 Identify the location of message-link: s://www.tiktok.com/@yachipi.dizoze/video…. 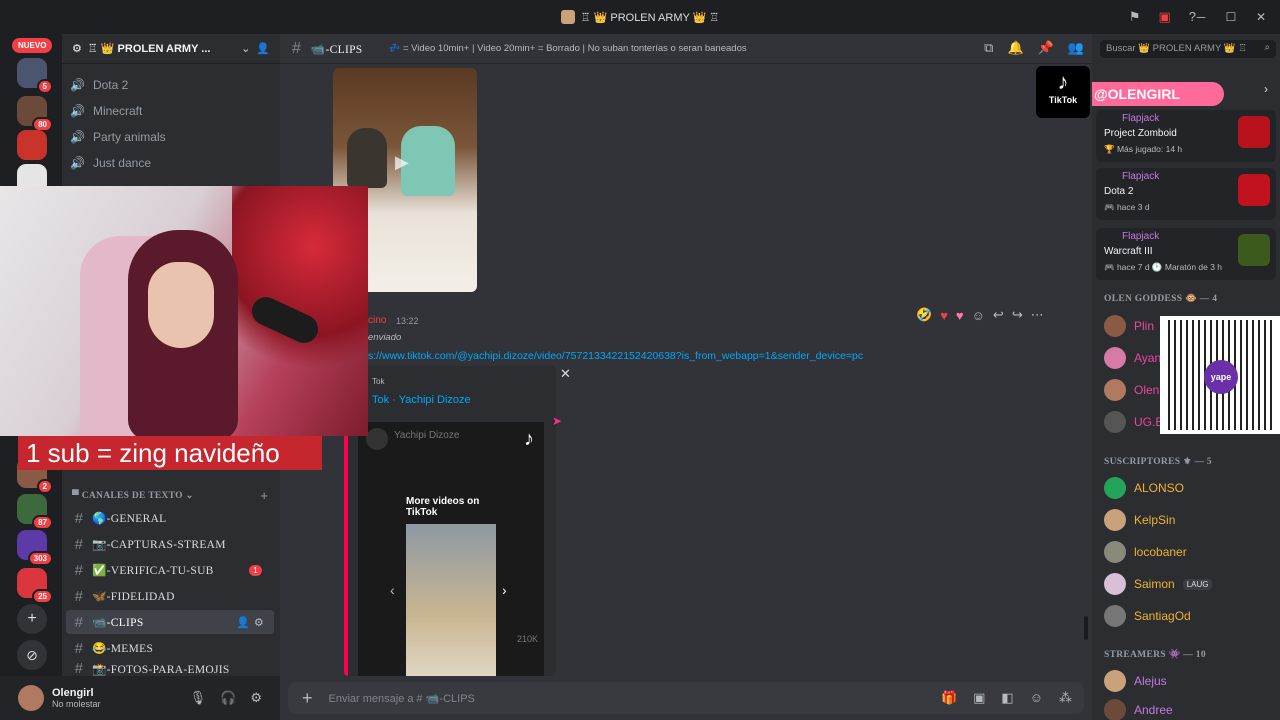
(615, 356).